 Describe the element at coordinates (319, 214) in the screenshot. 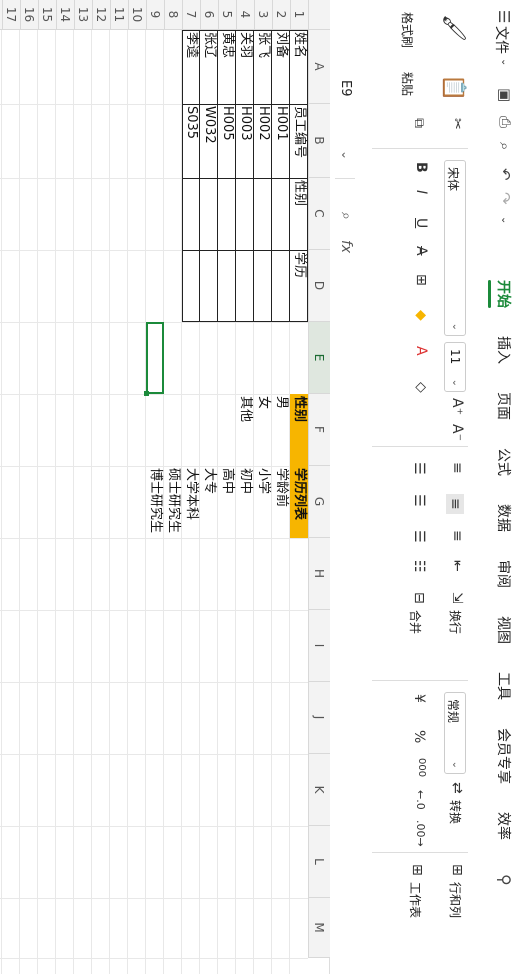

I see `column-header-c: C` at that location.